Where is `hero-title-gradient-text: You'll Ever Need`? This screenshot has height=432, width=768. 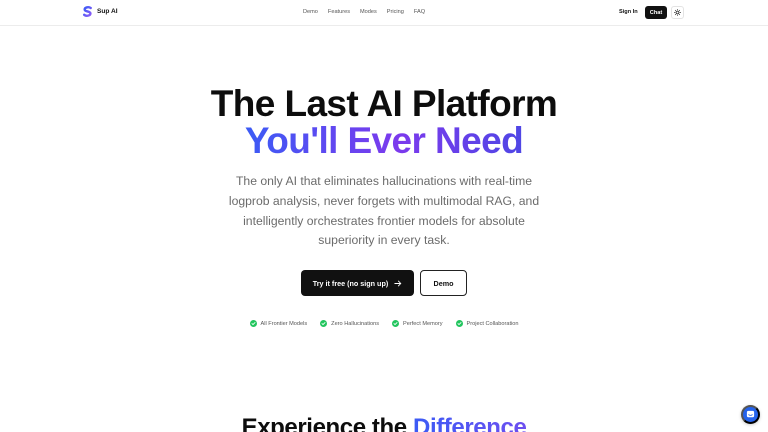
hero-title-gradient-text: You'll Ever Need is located at coordinates (384, 140).